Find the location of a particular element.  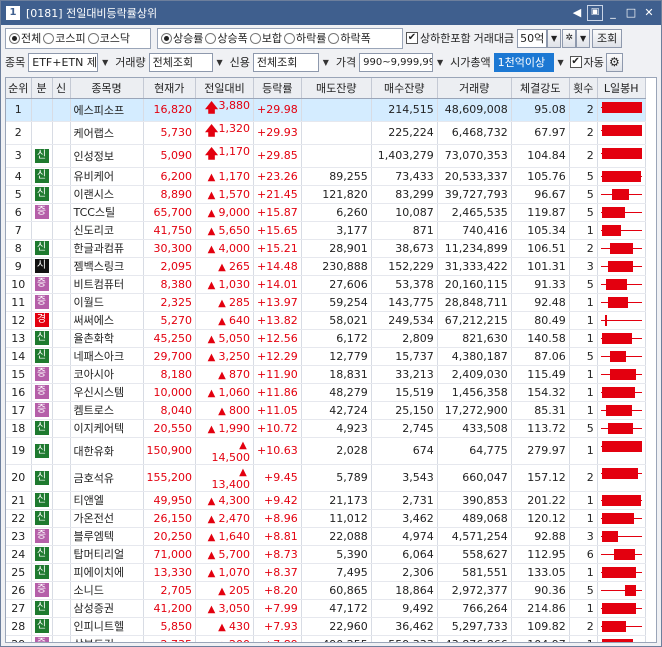

cell-sin is located at coordinates (61, 248).